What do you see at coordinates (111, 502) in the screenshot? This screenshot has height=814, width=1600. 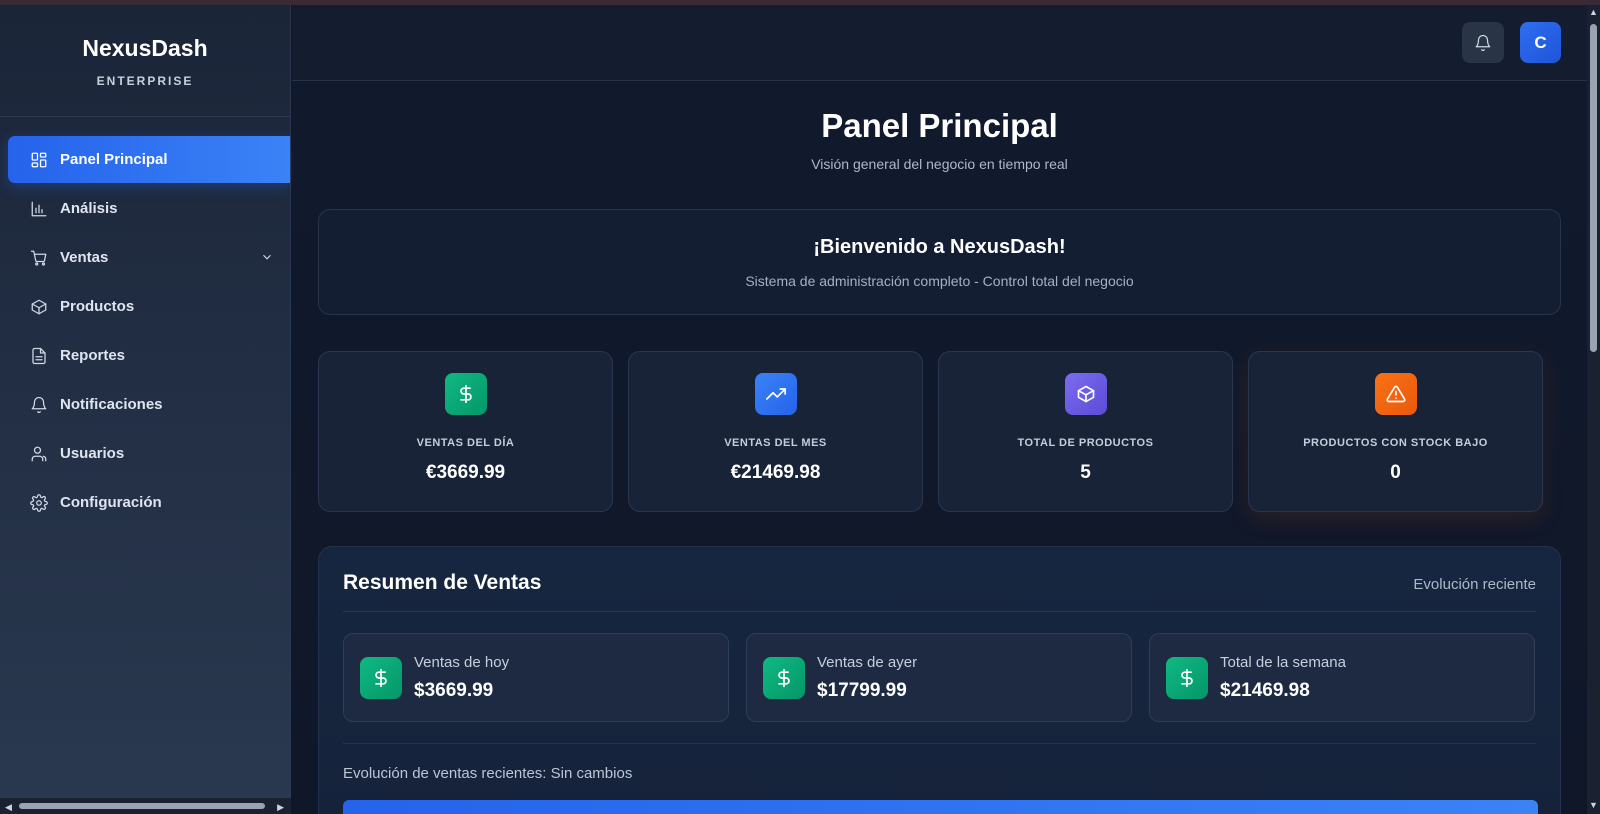 I see `sidebar-item-label: Configuración` at bounding box center [111, 502].